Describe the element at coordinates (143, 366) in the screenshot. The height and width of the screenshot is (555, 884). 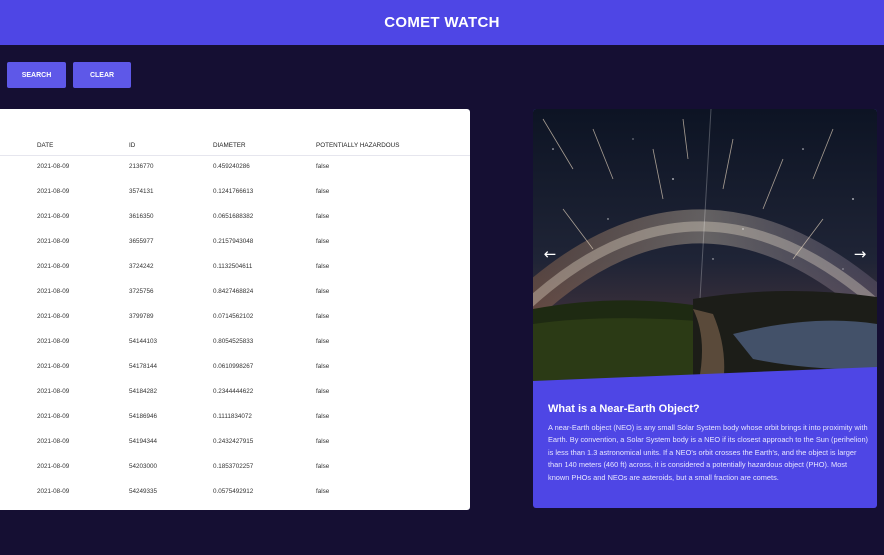
I see `cell-id: 54178144` at that location.